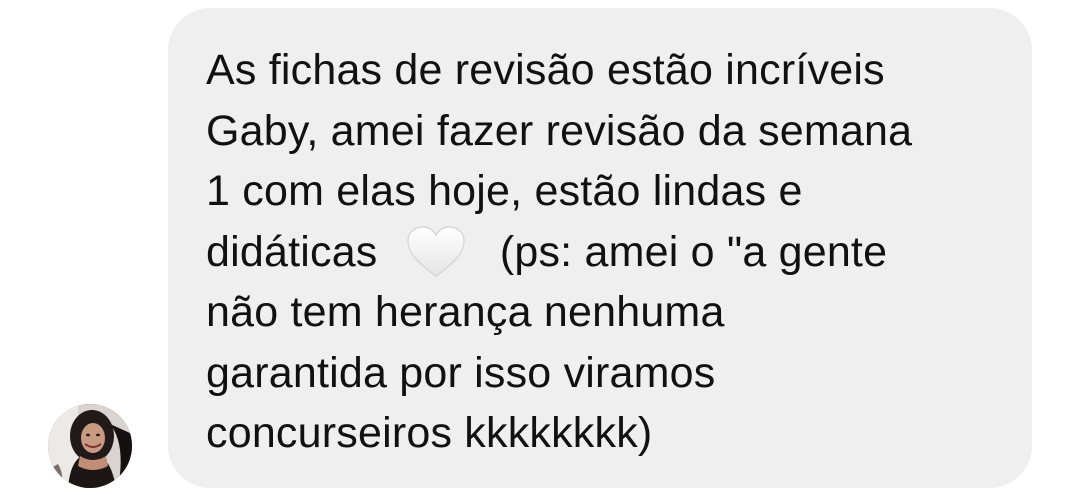 Image resolution: width=1069 pixels, height=495 pixels. Describe the element at coordinates (292, 251) in the screenshot. I see `message-line: didáticas` at that location.